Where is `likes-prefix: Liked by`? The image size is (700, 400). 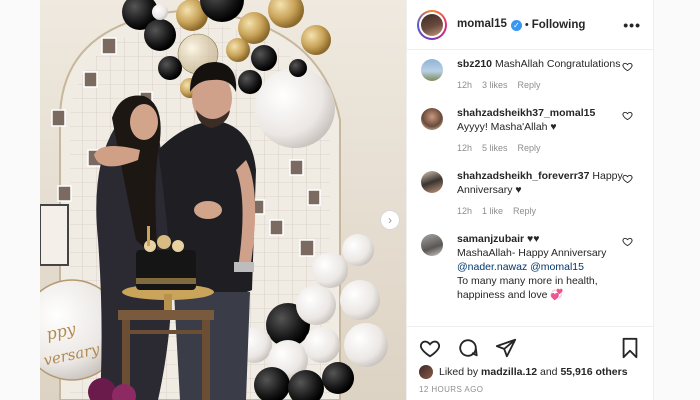
likes-prefix: Liked by is located at coordinates (459, 372).